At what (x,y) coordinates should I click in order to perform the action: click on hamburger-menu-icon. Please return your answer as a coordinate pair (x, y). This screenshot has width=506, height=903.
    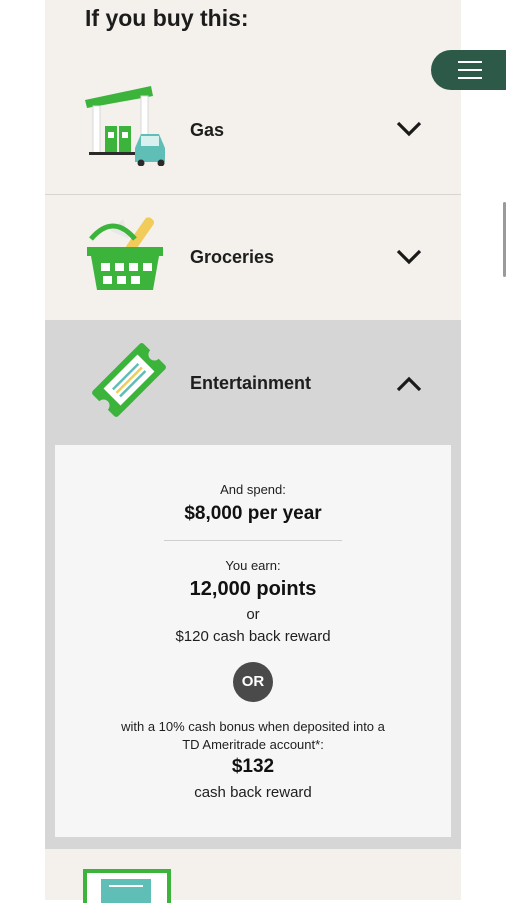
    Looking at the image, I should click on (470, 62).